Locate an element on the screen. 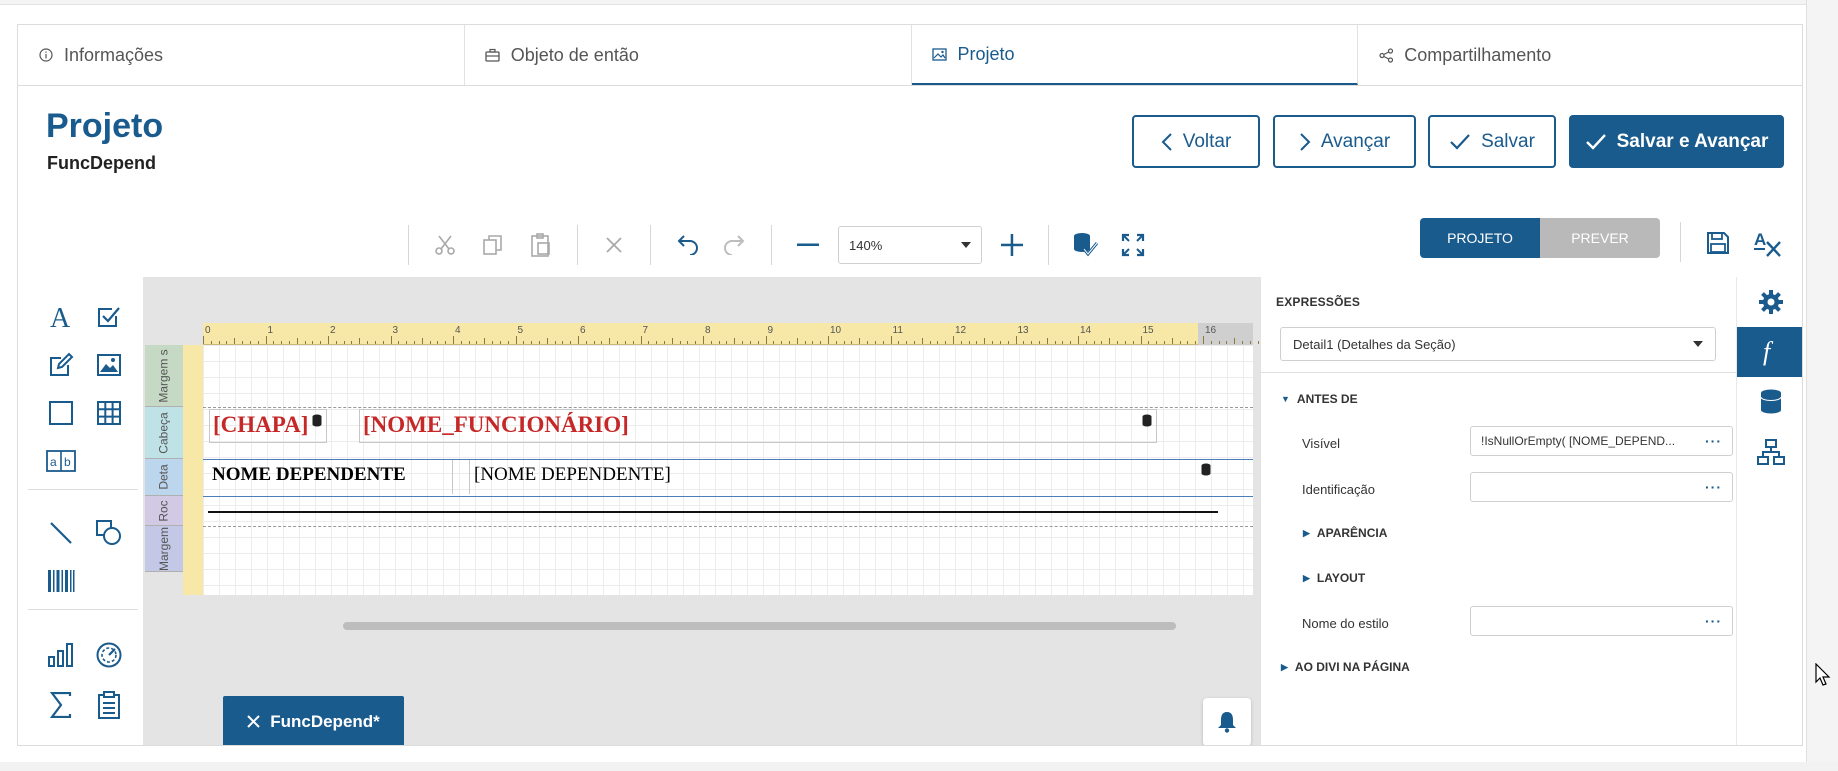  toolbox-subreport is located at coordinates (109, 705).